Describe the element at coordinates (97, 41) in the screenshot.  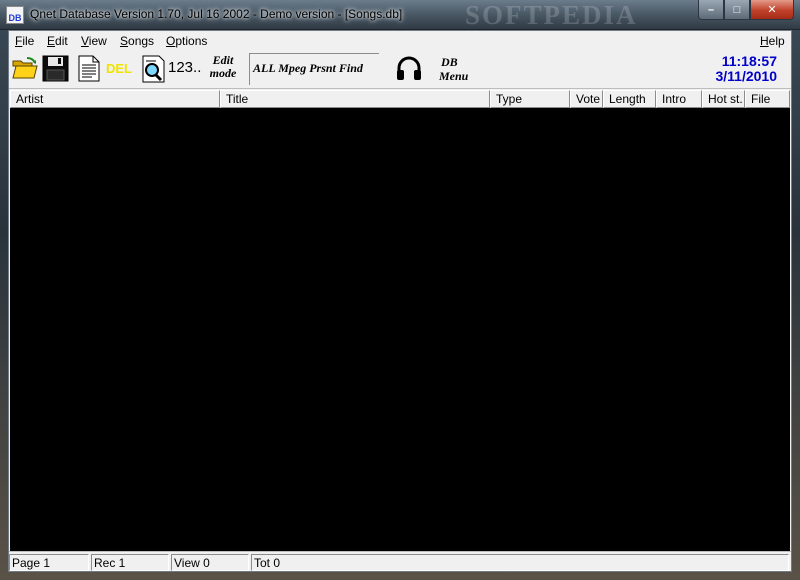
I see `menu-view-label: iew` at that location.